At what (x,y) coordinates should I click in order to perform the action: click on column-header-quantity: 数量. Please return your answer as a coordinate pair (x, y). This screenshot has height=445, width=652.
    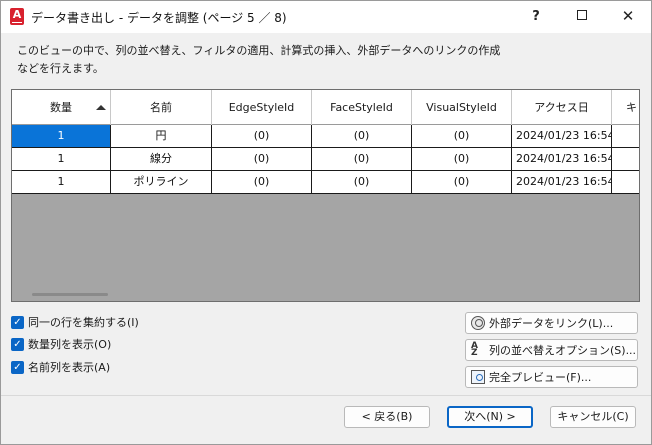
    Looking at the image, I should click on (61, 107).